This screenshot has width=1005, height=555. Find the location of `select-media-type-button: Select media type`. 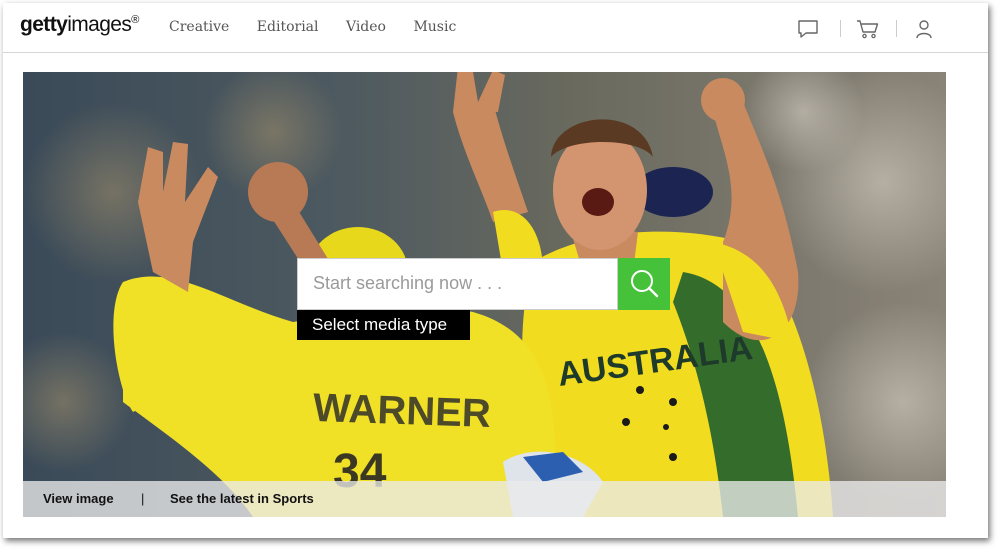

select-media-type-button: Select media type is located at coordinates (383, 325).